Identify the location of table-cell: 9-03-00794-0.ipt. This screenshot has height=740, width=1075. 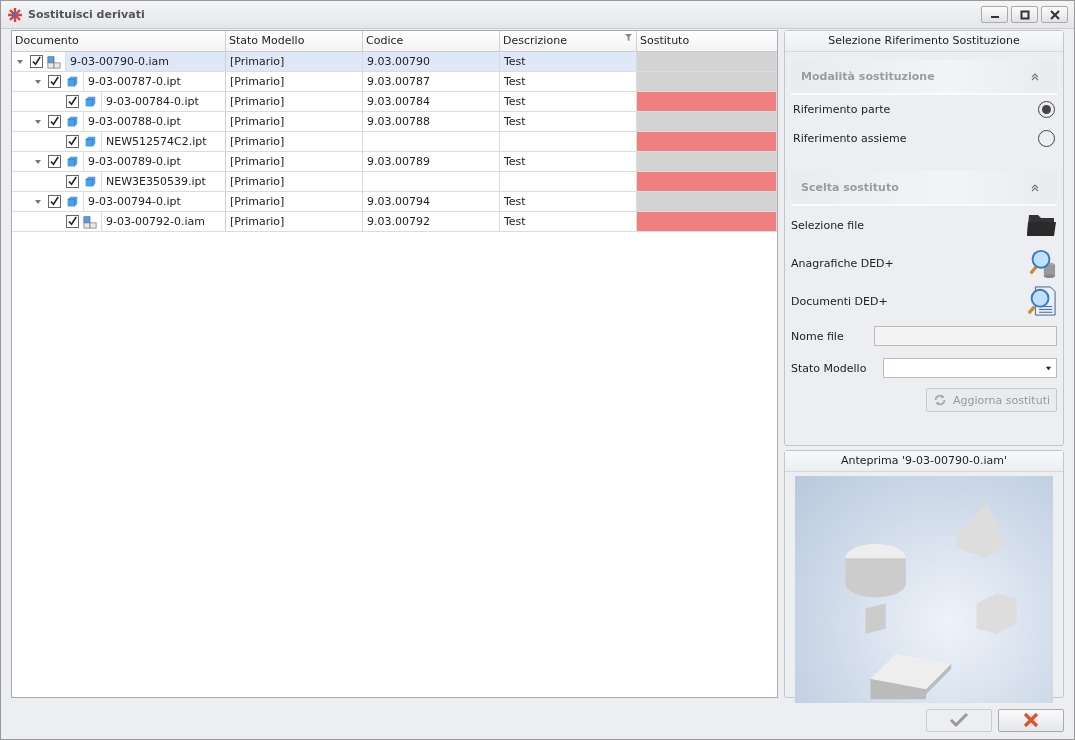
(154, 201).